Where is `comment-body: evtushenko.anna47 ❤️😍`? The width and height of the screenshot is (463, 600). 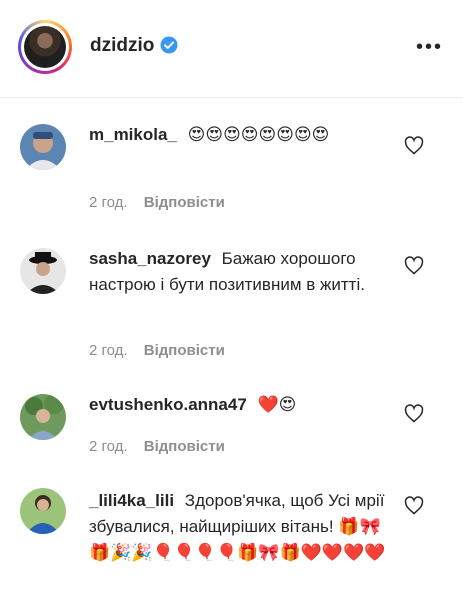
comment-body: evtushenko.anna47 ❤️😍 is located at coordinates (239, 405).